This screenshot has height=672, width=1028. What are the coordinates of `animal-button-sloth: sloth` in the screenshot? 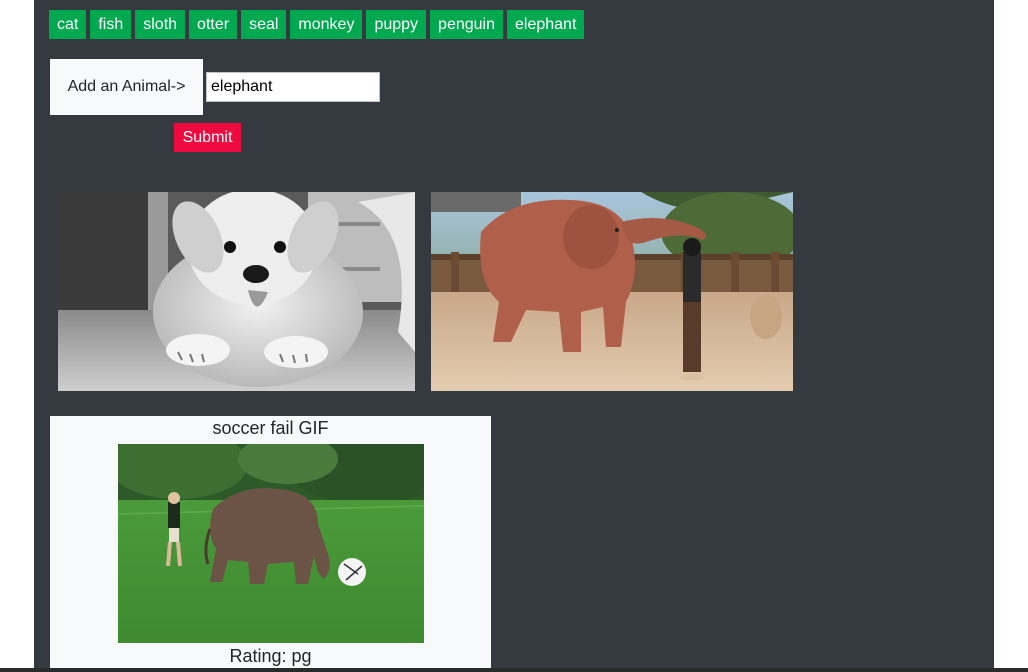 It's located at (160, 24).